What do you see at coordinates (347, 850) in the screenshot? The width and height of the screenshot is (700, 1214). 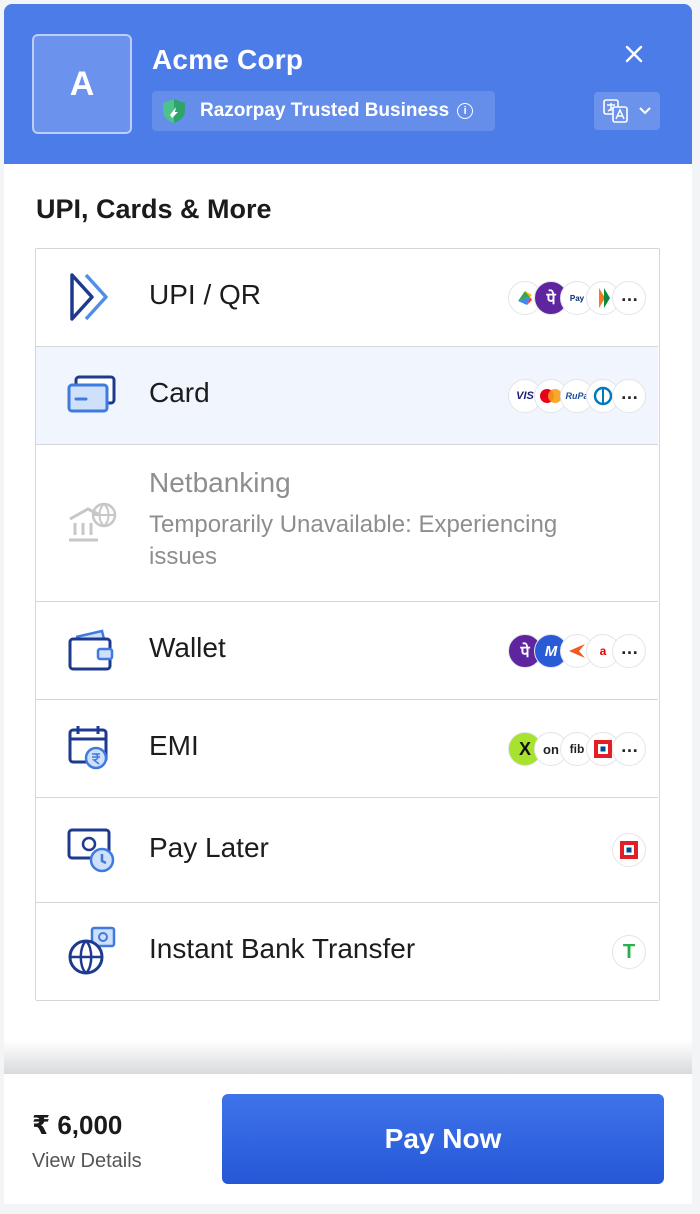 I see `method-pay-later: Pay Later` at bounding box center [347, 850].